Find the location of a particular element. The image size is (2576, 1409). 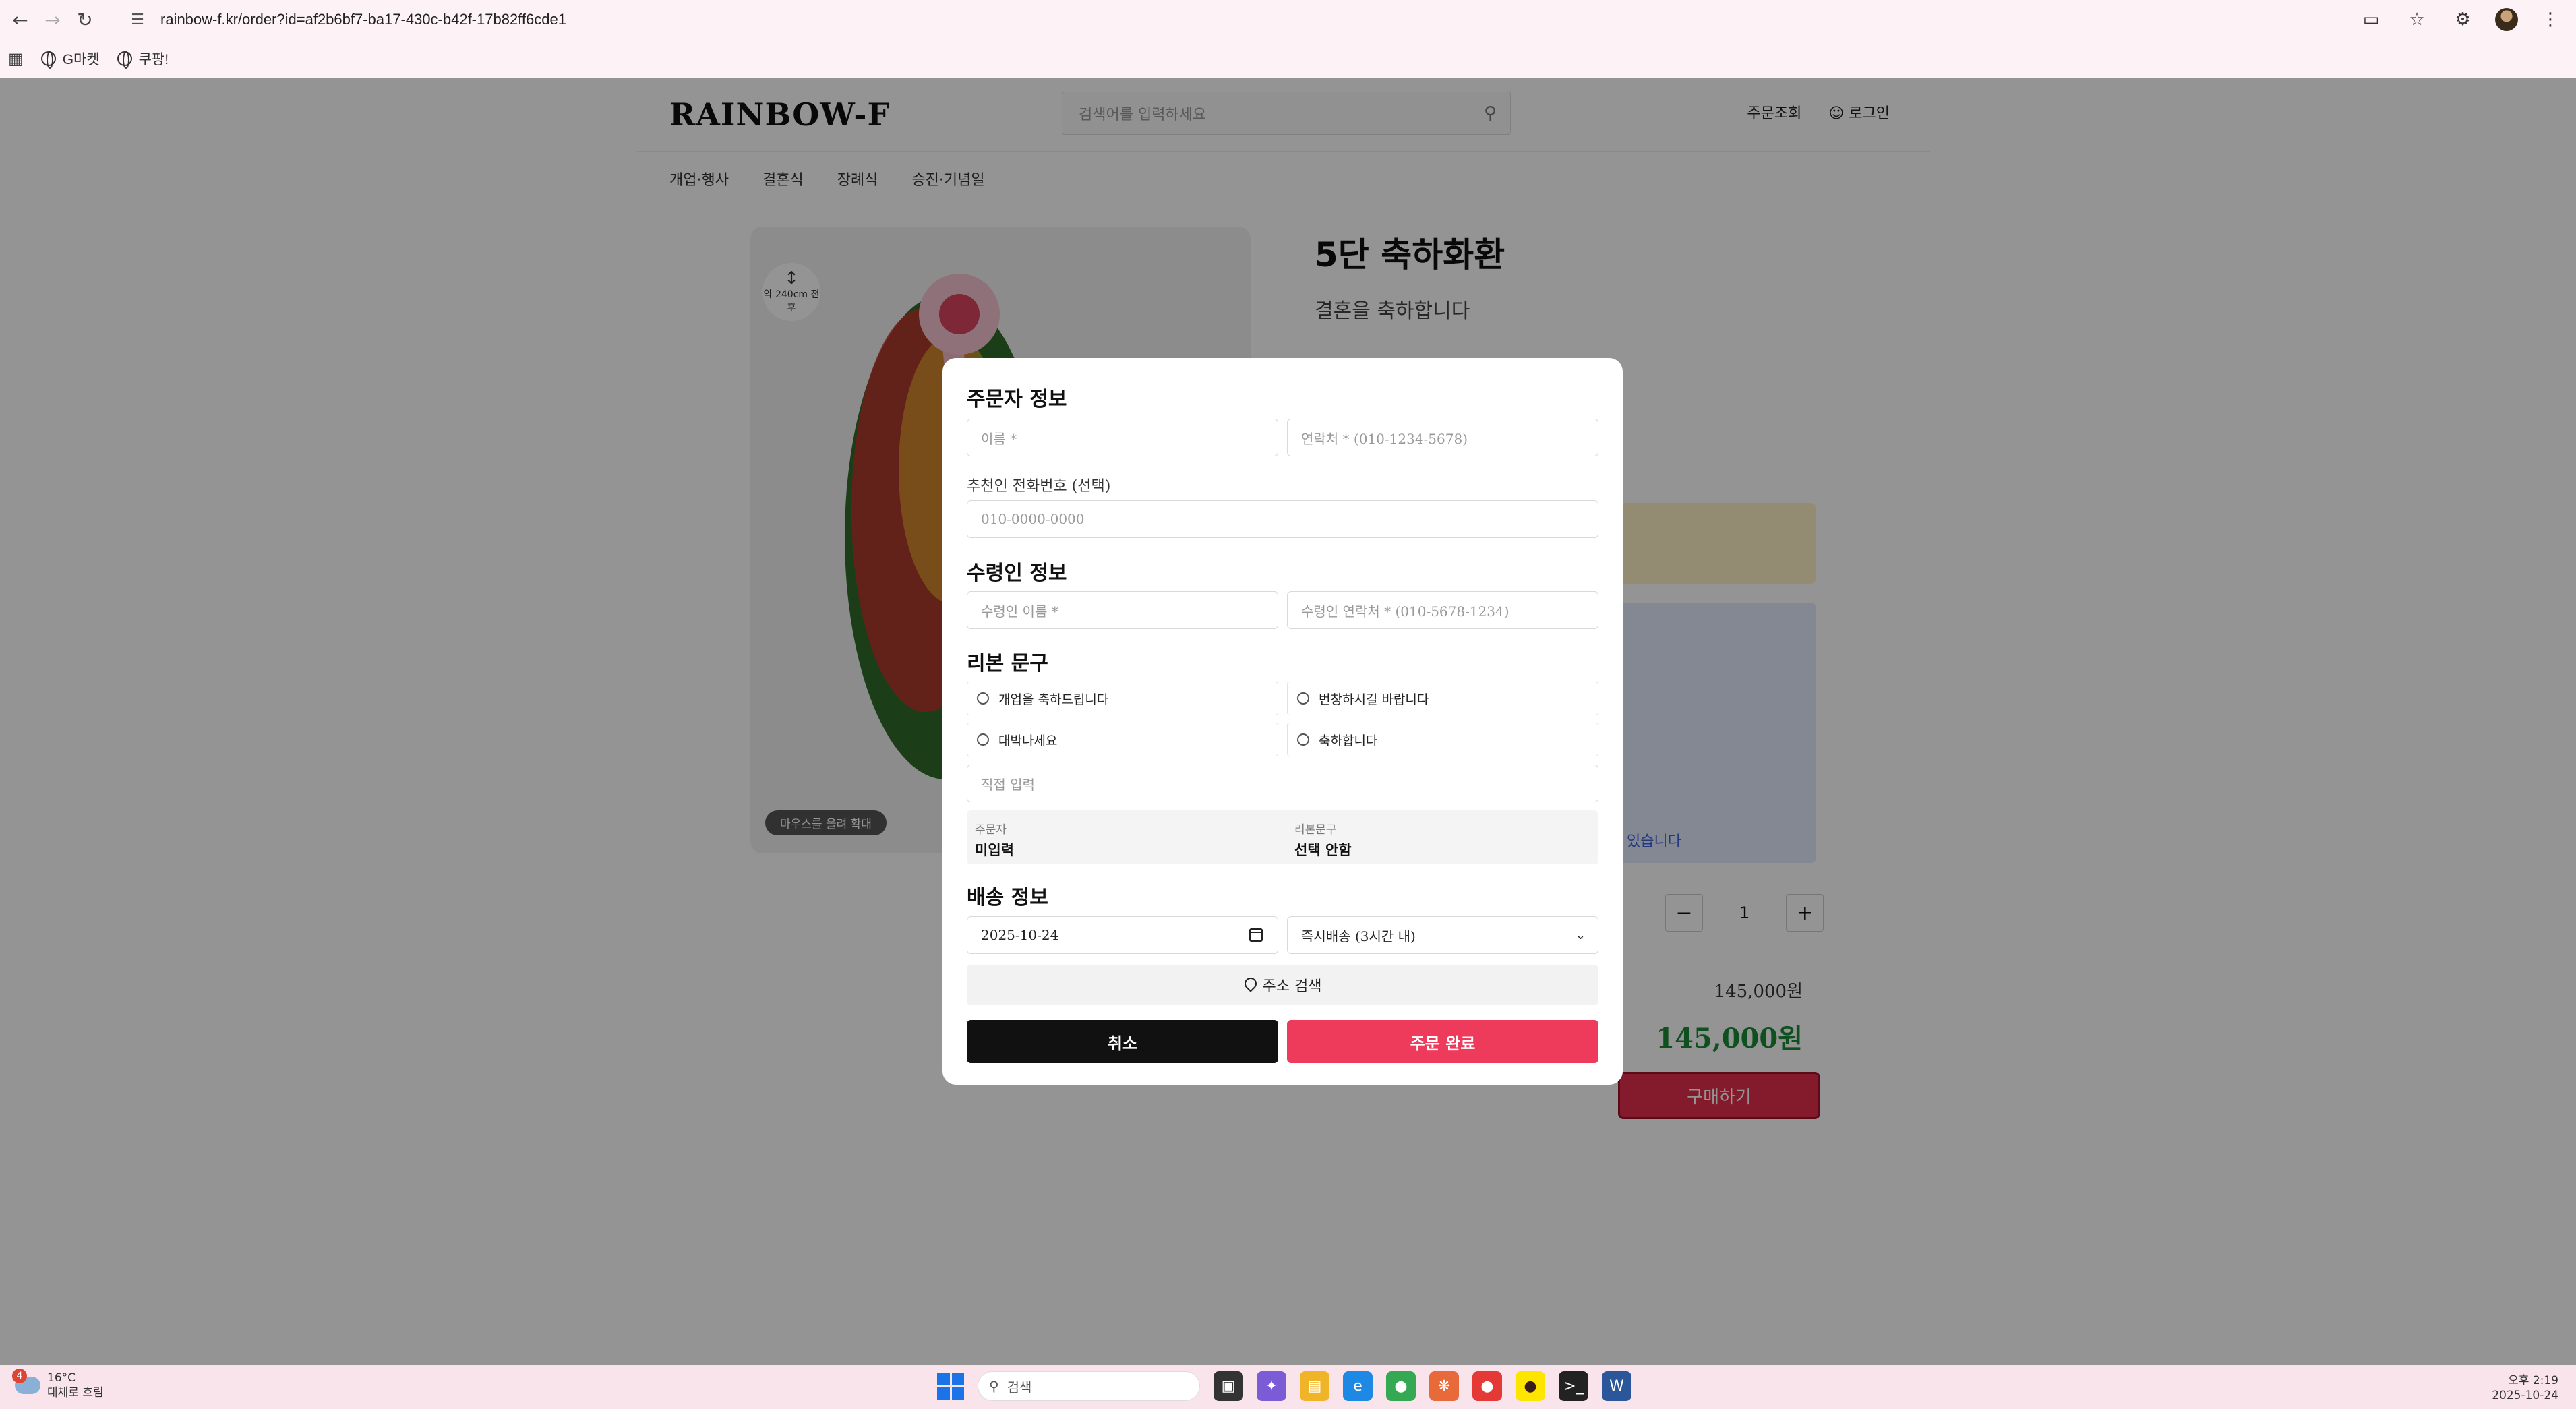

forward-icon: → is located at coordinates (53, 19).